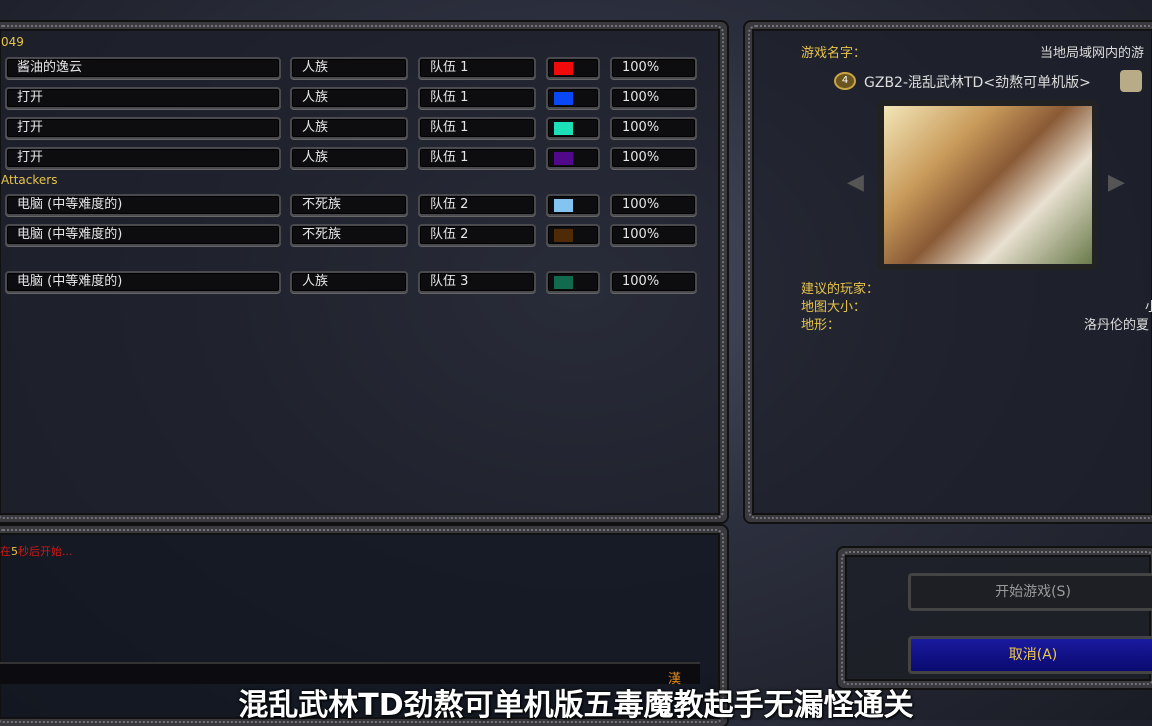 The image size is (1152, 726). Describe the element at coordinates (5, 551) in the screenshot. I see `countdown-prefix: 在` at that location.